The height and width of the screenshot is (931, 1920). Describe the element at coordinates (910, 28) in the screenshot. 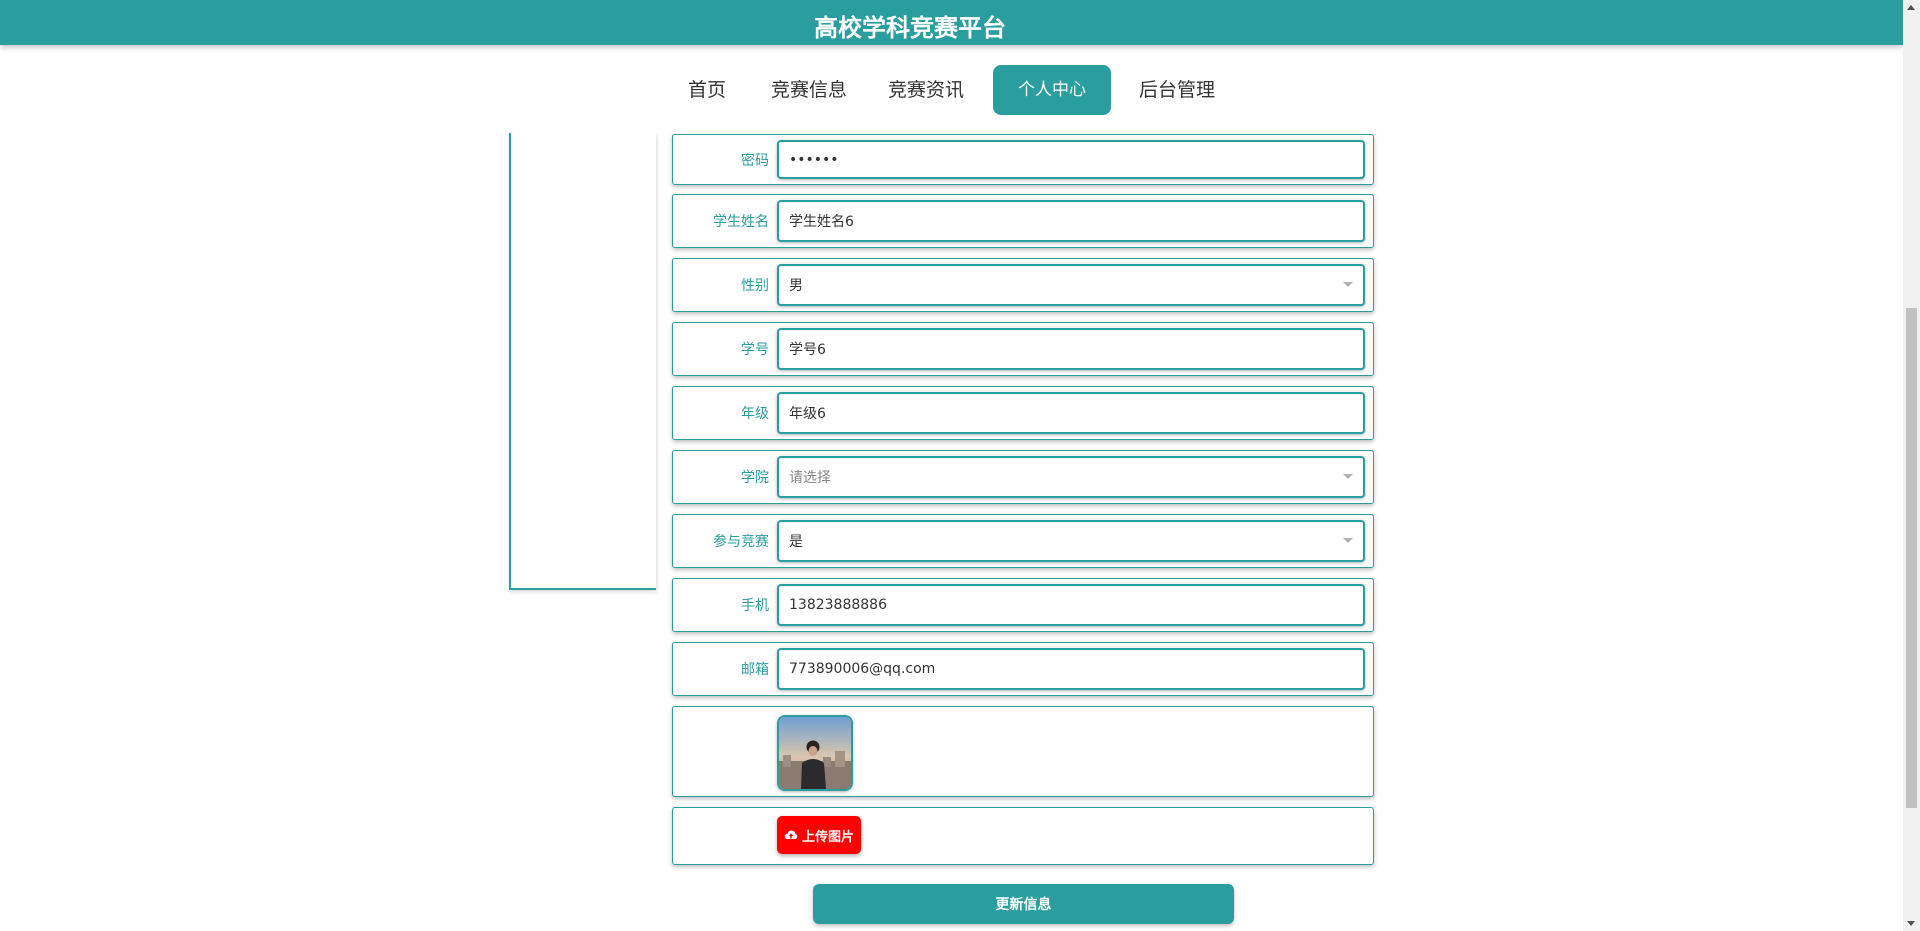

I see `site-title: 高校学科竞赛平台` at that location.